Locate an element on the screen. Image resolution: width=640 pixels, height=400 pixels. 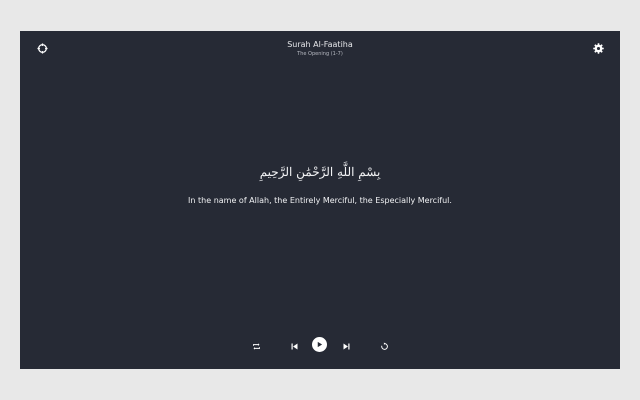
skip-next-icon is located at coordinates (346, 346).